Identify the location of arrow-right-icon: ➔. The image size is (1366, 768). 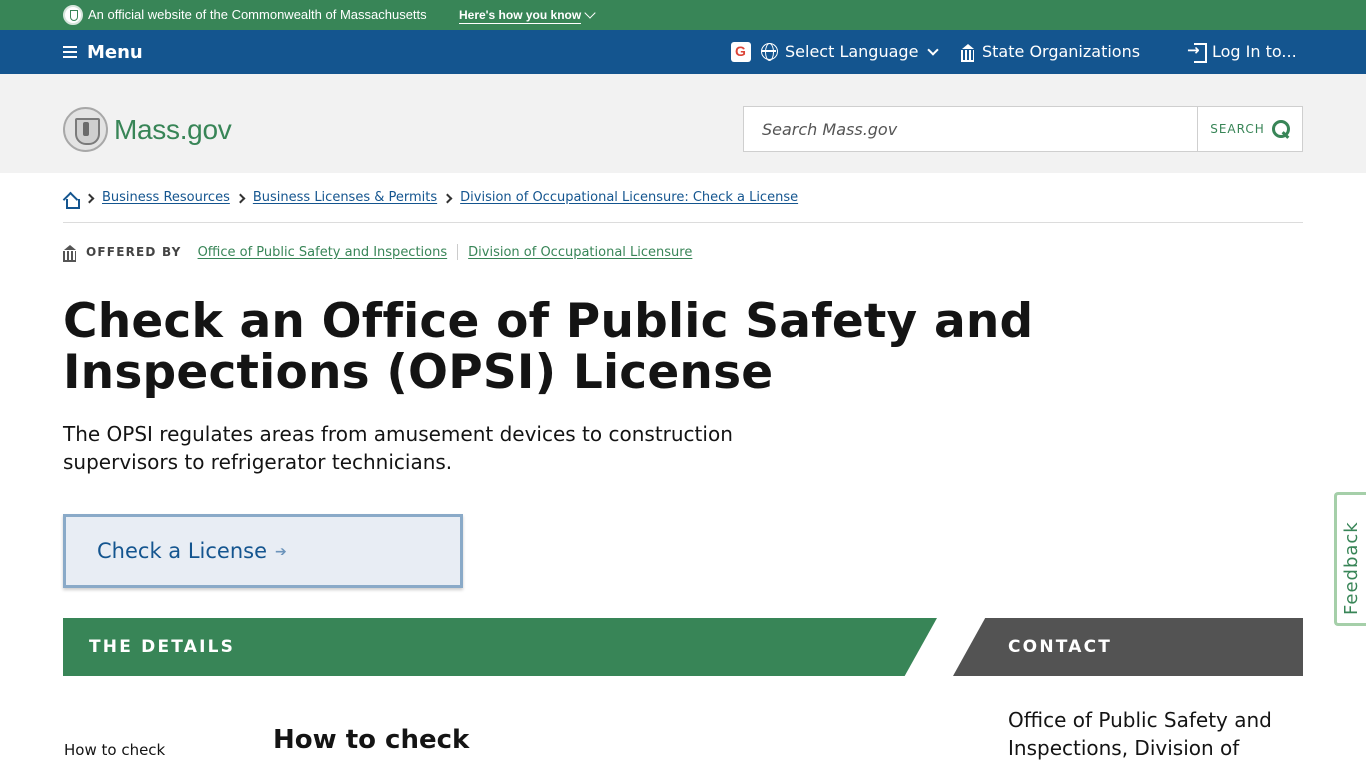
(281, 552).